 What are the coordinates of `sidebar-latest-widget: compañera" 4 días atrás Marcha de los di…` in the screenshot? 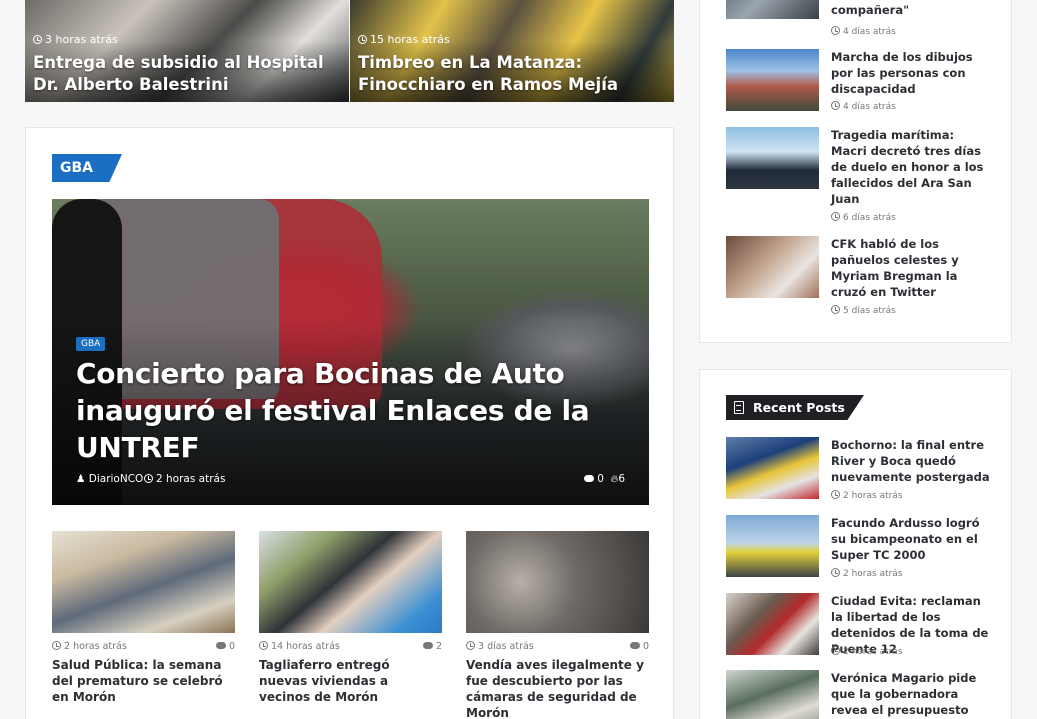 It's located at (855, 171).